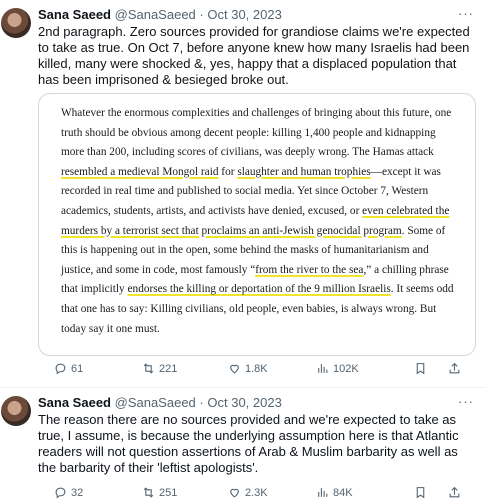 Image resolution: width=486 pixels, height=504 pixels. I want to click on excerpt-segment: for, so click(228, 171).